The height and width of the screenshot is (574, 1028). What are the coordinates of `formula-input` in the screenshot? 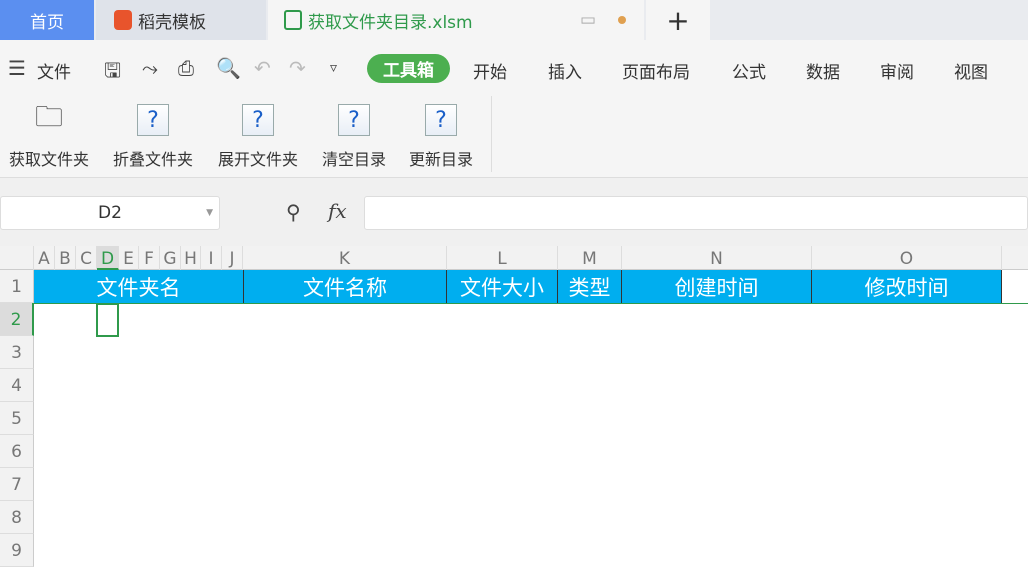 It's located at (696, 213).